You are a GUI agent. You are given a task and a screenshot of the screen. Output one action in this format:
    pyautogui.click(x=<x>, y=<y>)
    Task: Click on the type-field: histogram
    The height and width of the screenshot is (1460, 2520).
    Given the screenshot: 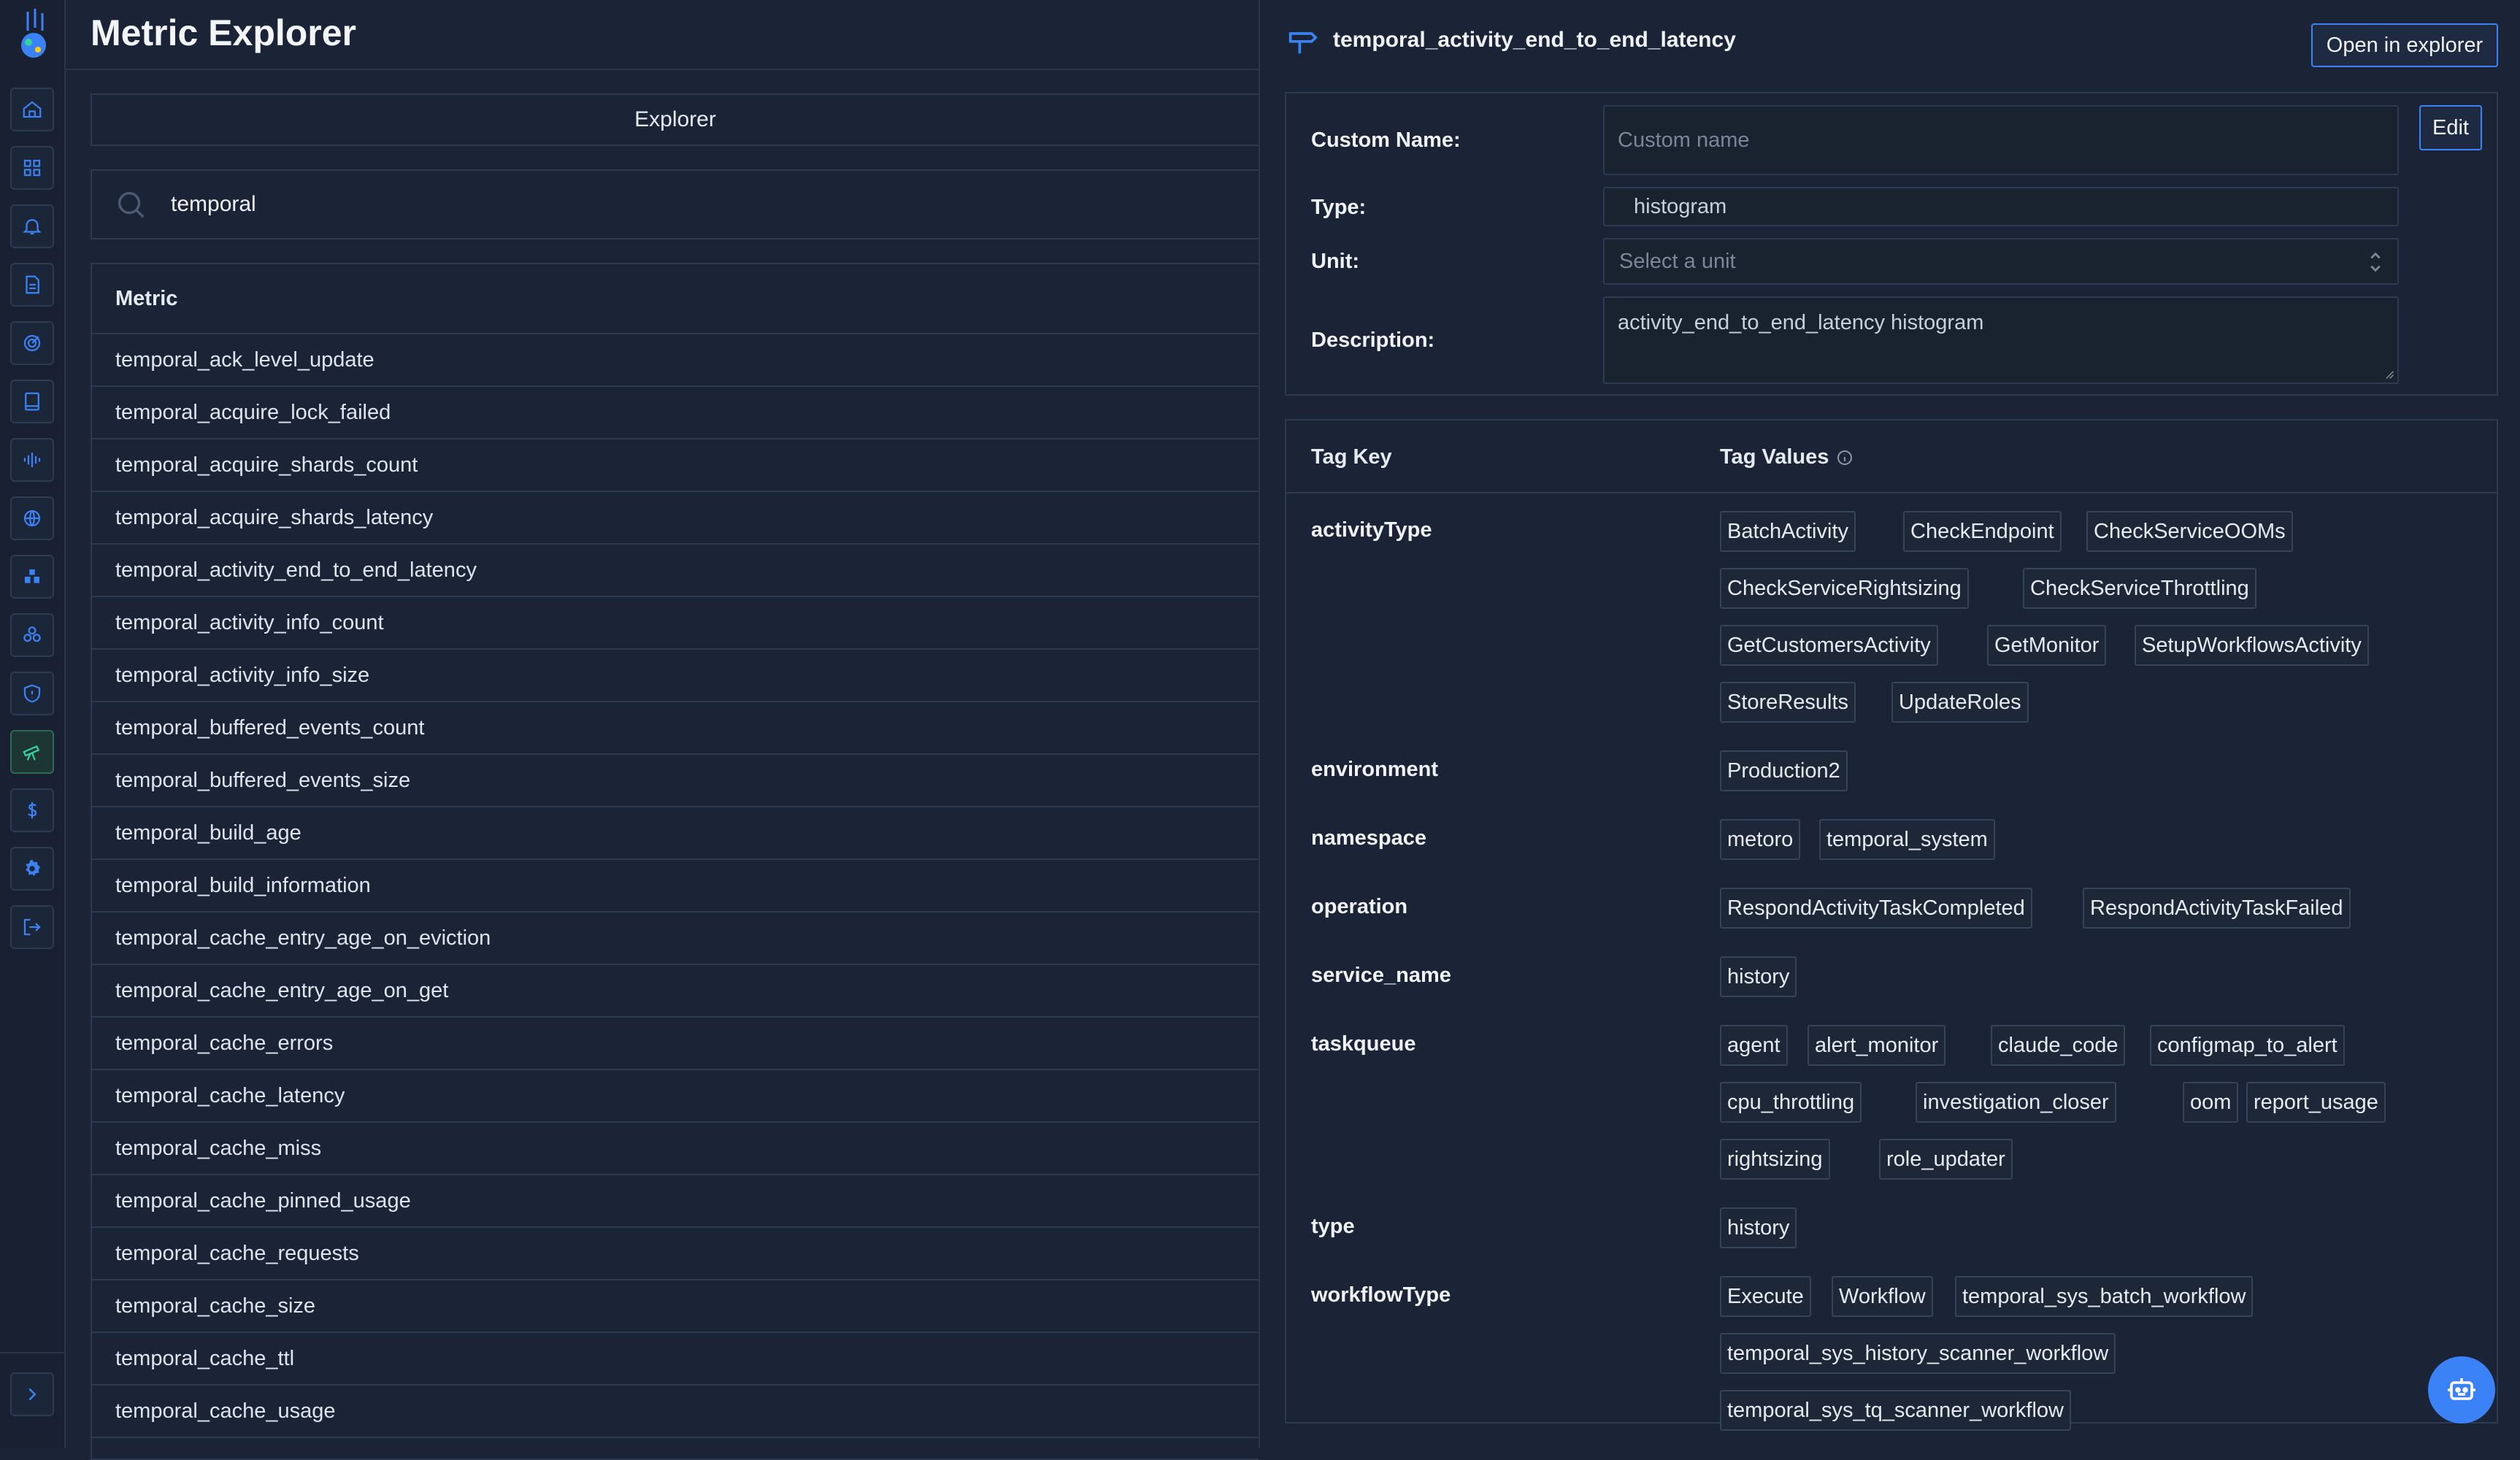 What is the action you would take?
    pyautogui.click(x=2001, y=206)
    